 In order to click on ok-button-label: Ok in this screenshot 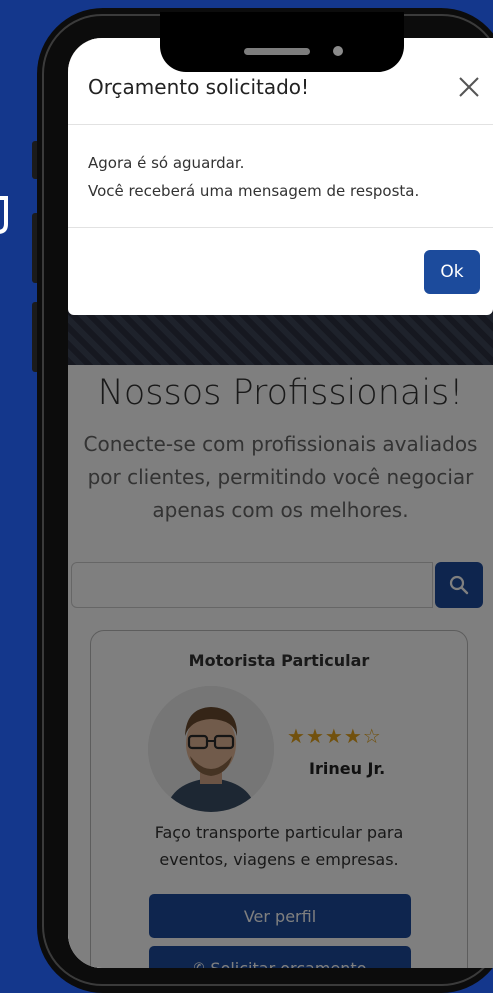, I will do `click(452, 272)`.